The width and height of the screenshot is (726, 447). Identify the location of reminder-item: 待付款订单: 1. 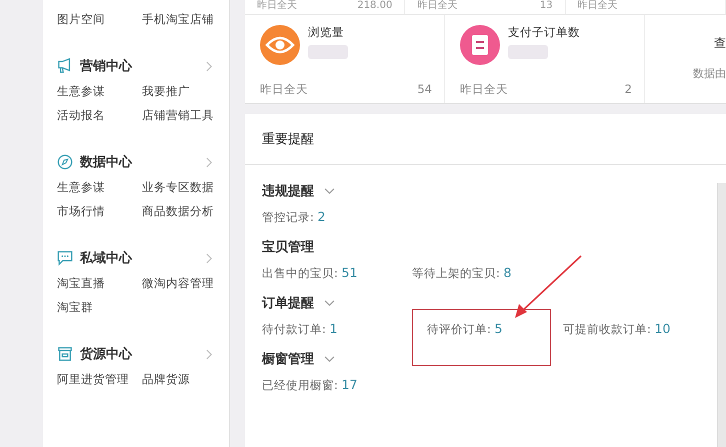
(300, 329).